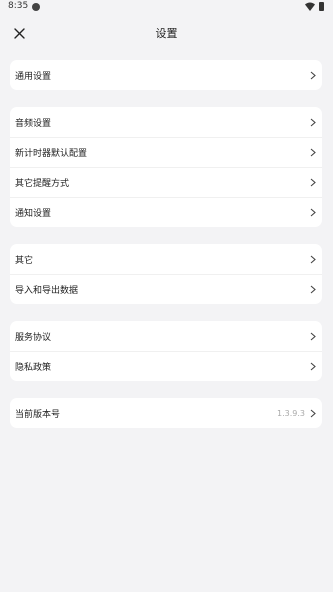  I want to click on settings-group-version: 当前版本号 1.3.9.3, so click(166, 413).